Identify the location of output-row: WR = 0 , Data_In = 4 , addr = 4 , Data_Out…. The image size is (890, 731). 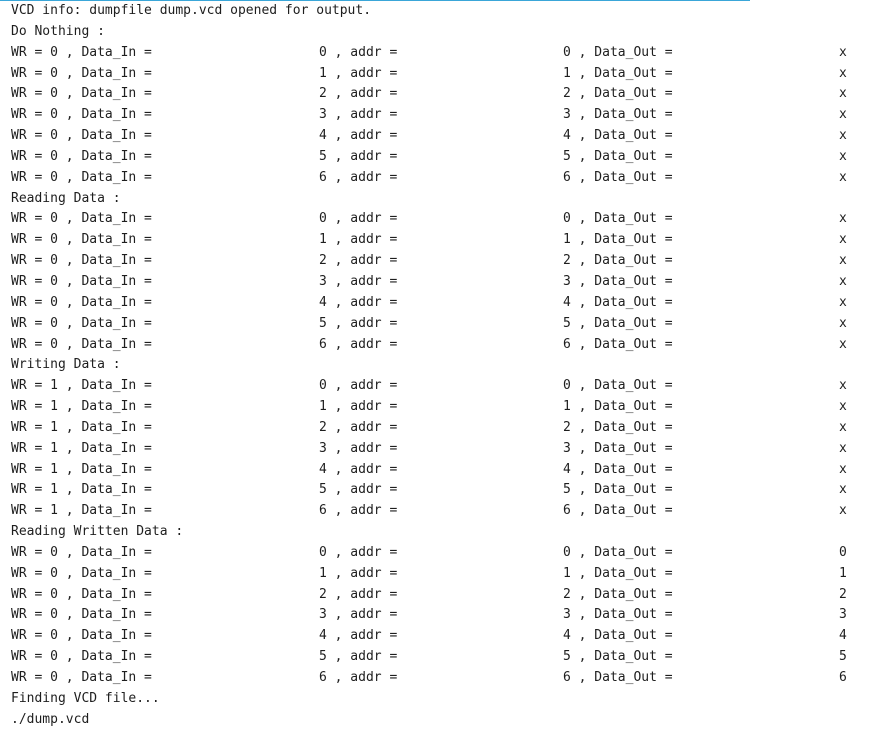
(446, 136).